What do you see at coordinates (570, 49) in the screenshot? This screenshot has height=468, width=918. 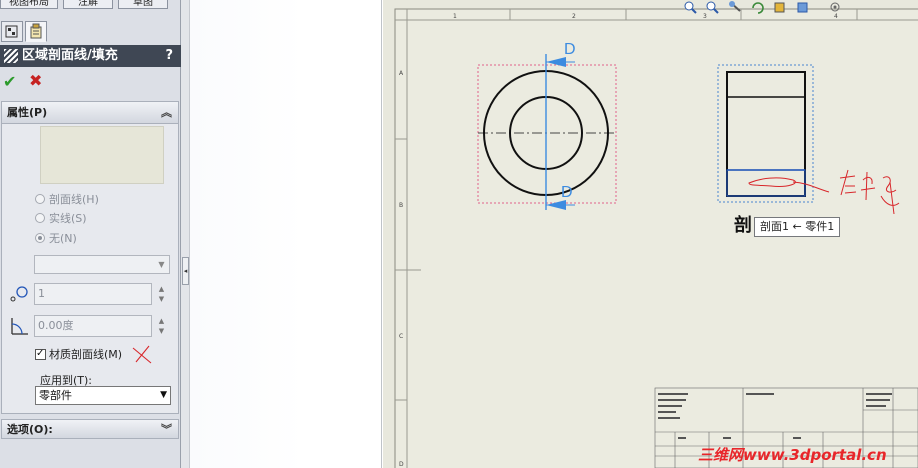 I see `section-letter-top: D` at bounding box center [570, 49].